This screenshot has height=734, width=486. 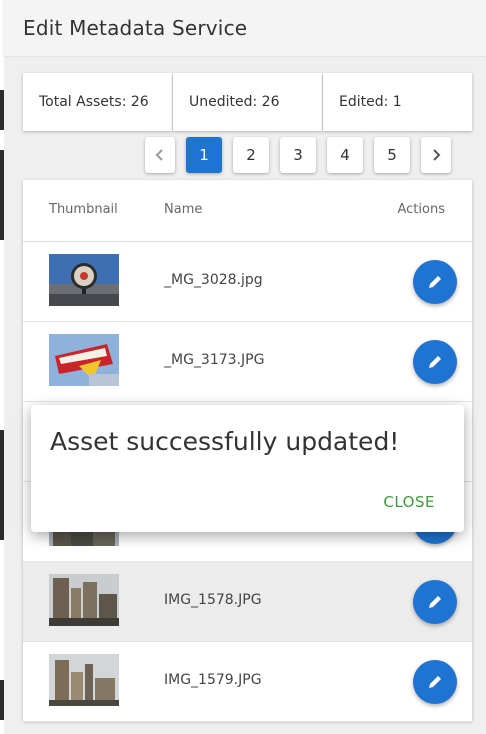 What do you see at coordinates (251, 155) in the screenshot?
I see `page-button-2: 2` at bounding box center [251, 155].